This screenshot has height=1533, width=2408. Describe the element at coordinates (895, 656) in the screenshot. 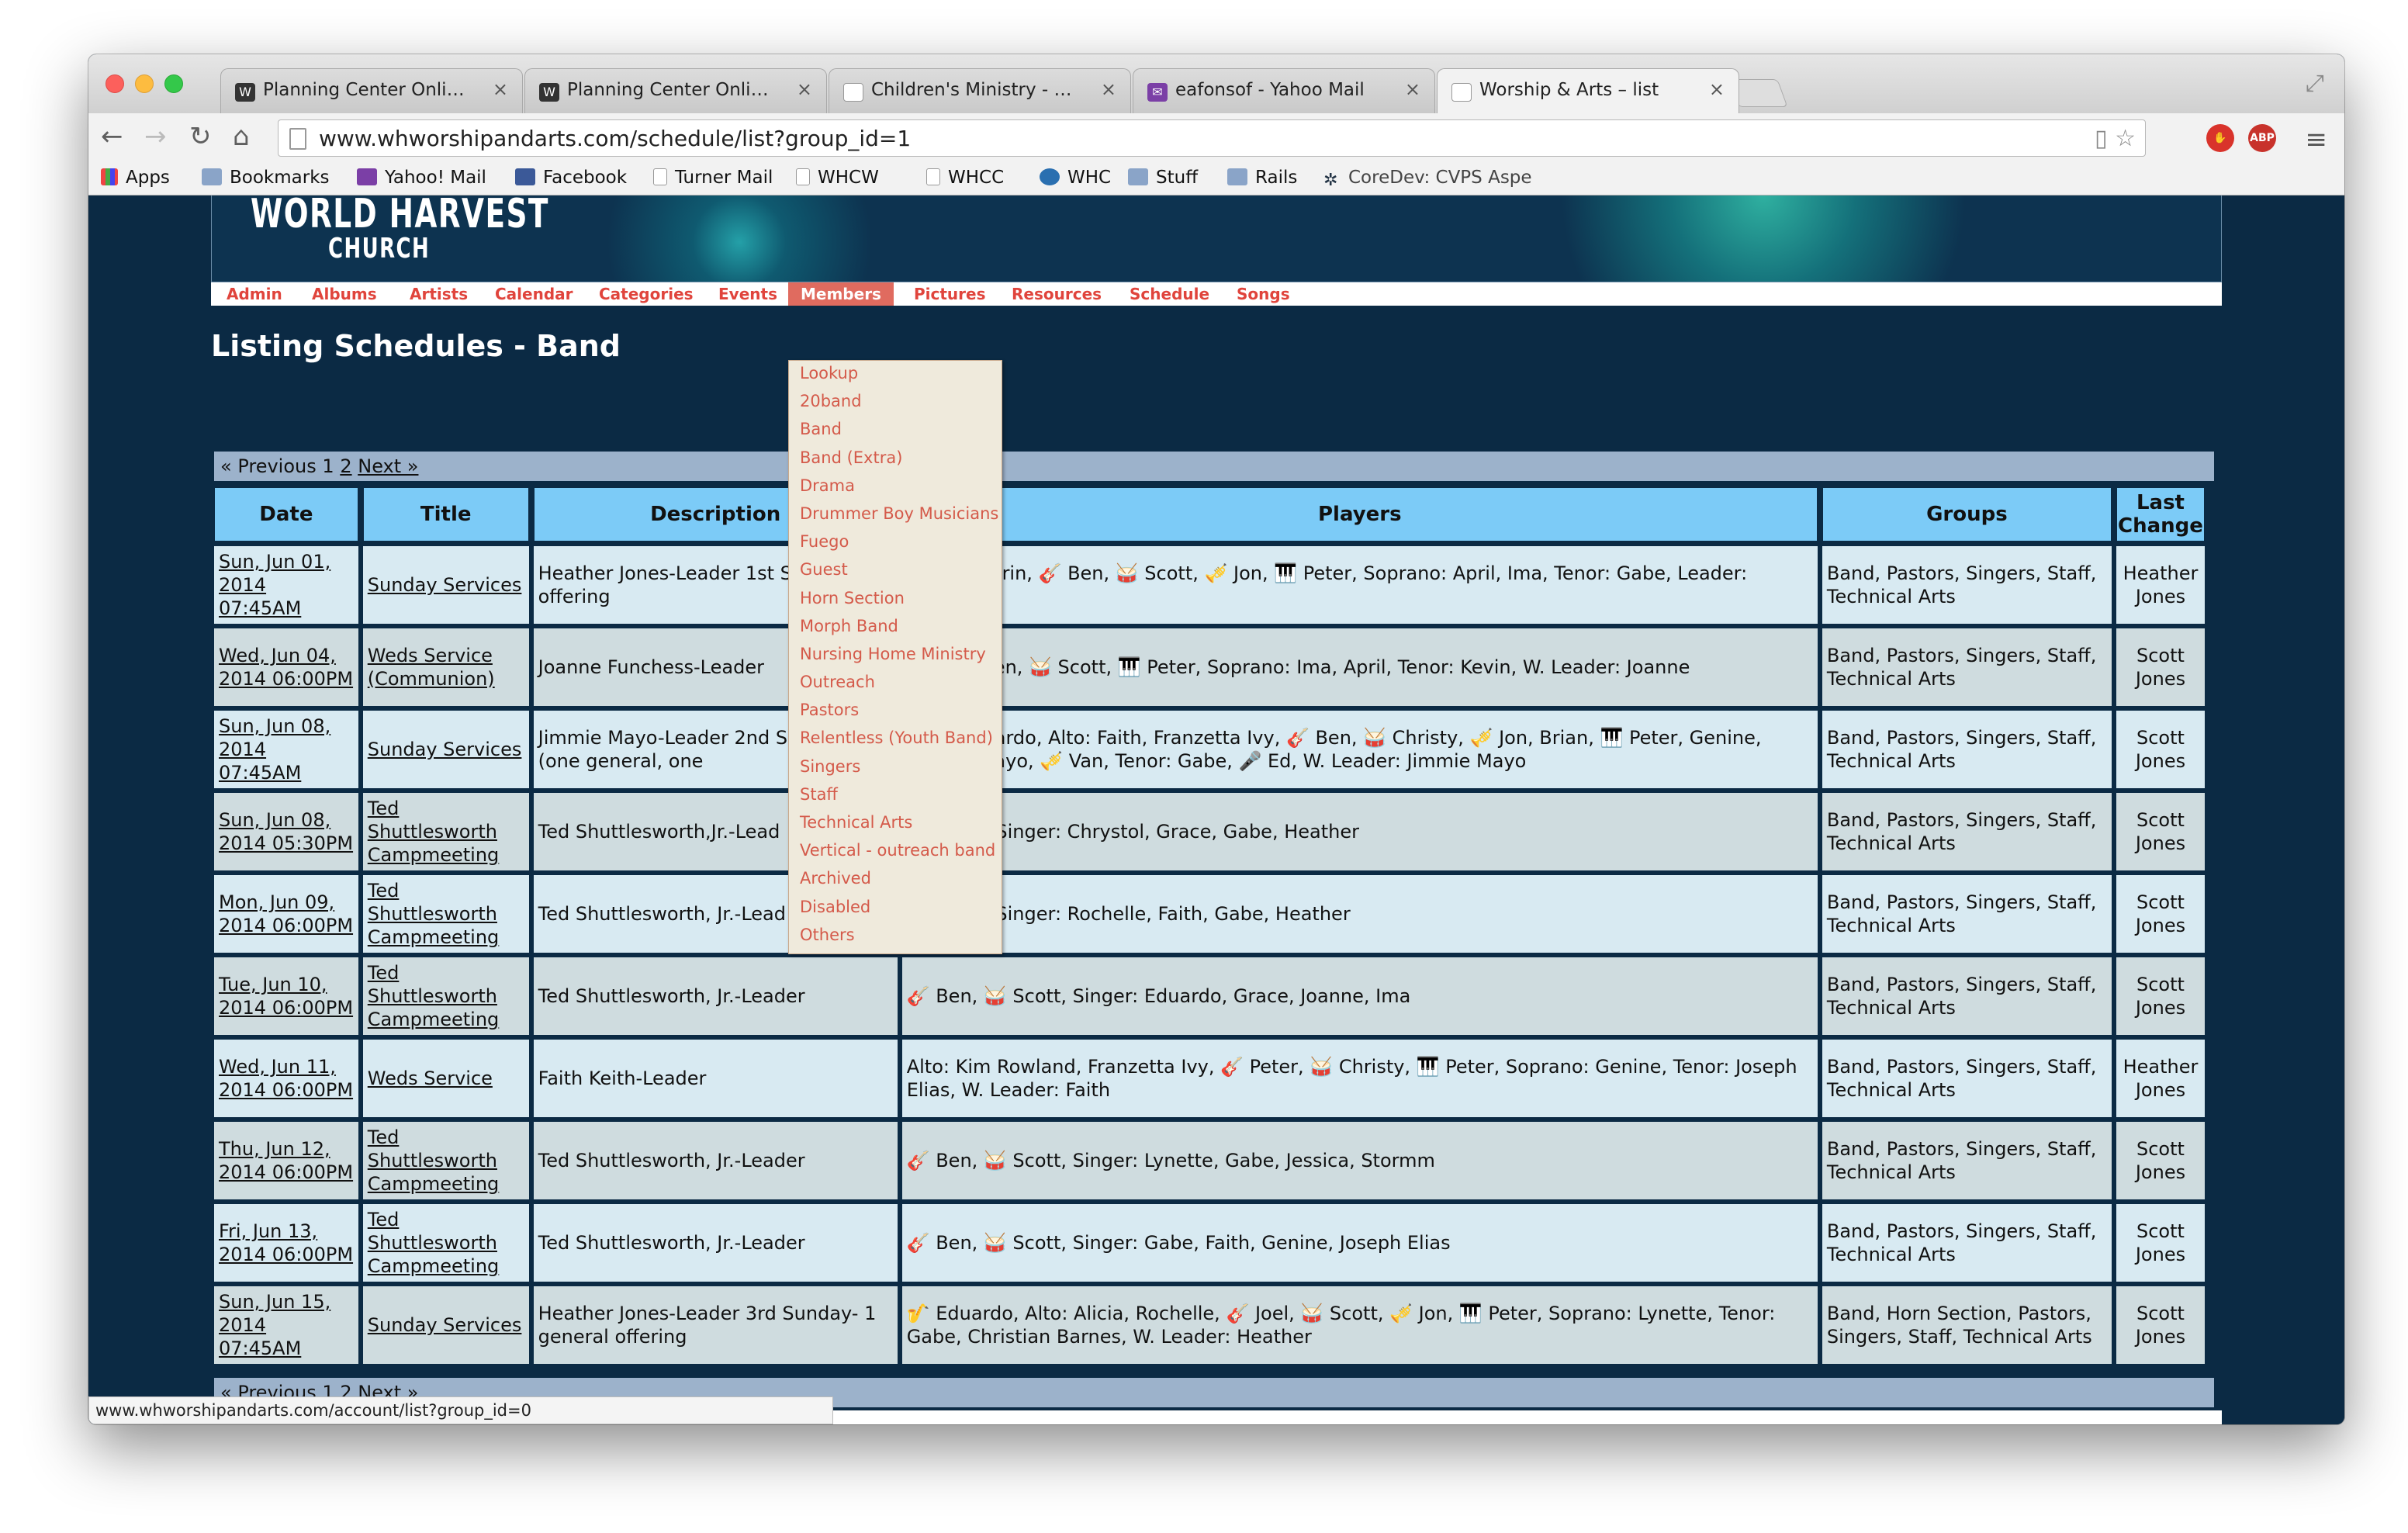

I see `members-menu-item: Nursing Home Ministry` at that location.